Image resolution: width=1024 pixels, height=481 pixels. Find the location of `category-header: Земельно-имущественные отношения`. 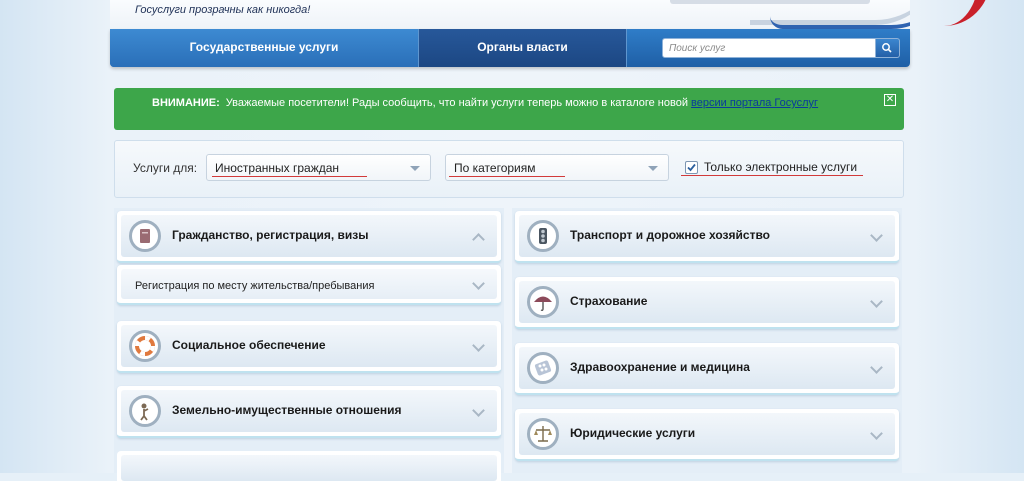

category-header: Земельно-имущественные отношения is located at coordinates (309, 411).